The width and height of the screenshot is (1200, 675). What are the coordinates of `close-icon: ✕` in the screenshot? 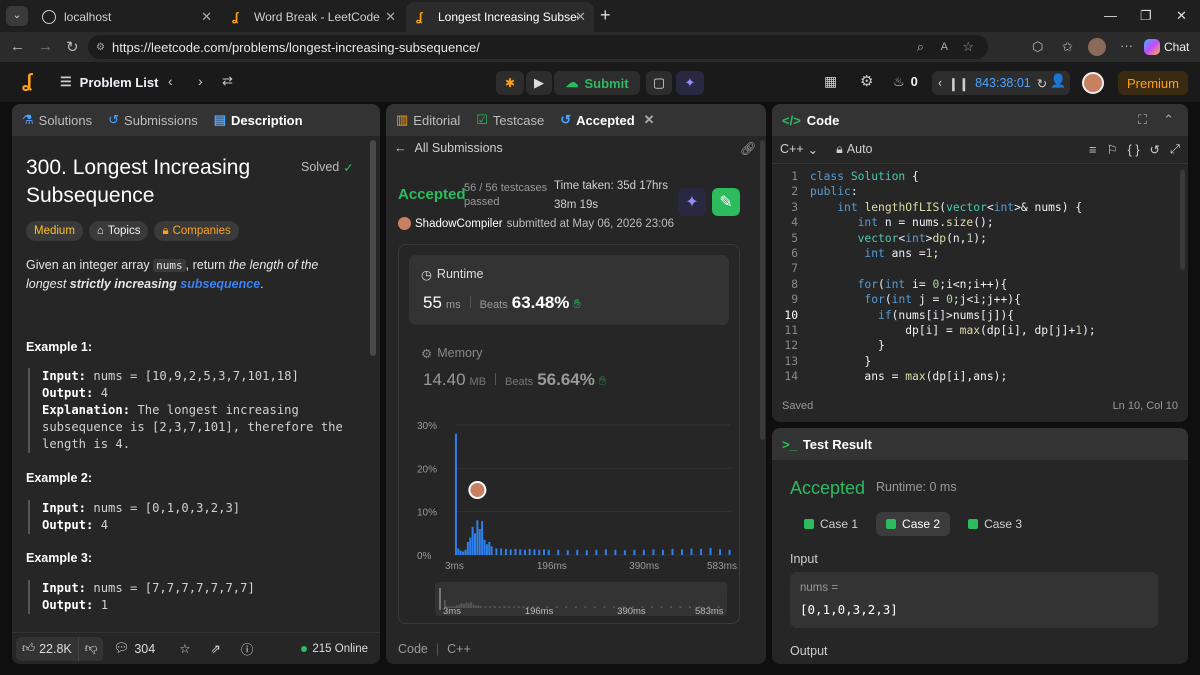 It's located at (649, 120).